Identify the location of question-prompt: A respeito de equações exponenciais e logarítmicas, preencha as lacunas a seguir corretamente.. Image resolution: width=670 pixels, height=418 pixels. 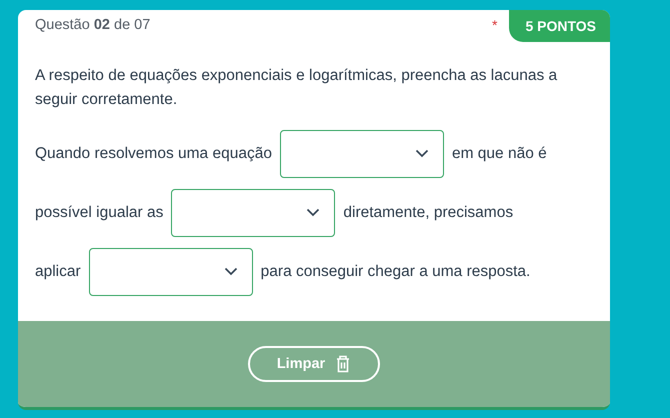
(296, 88).